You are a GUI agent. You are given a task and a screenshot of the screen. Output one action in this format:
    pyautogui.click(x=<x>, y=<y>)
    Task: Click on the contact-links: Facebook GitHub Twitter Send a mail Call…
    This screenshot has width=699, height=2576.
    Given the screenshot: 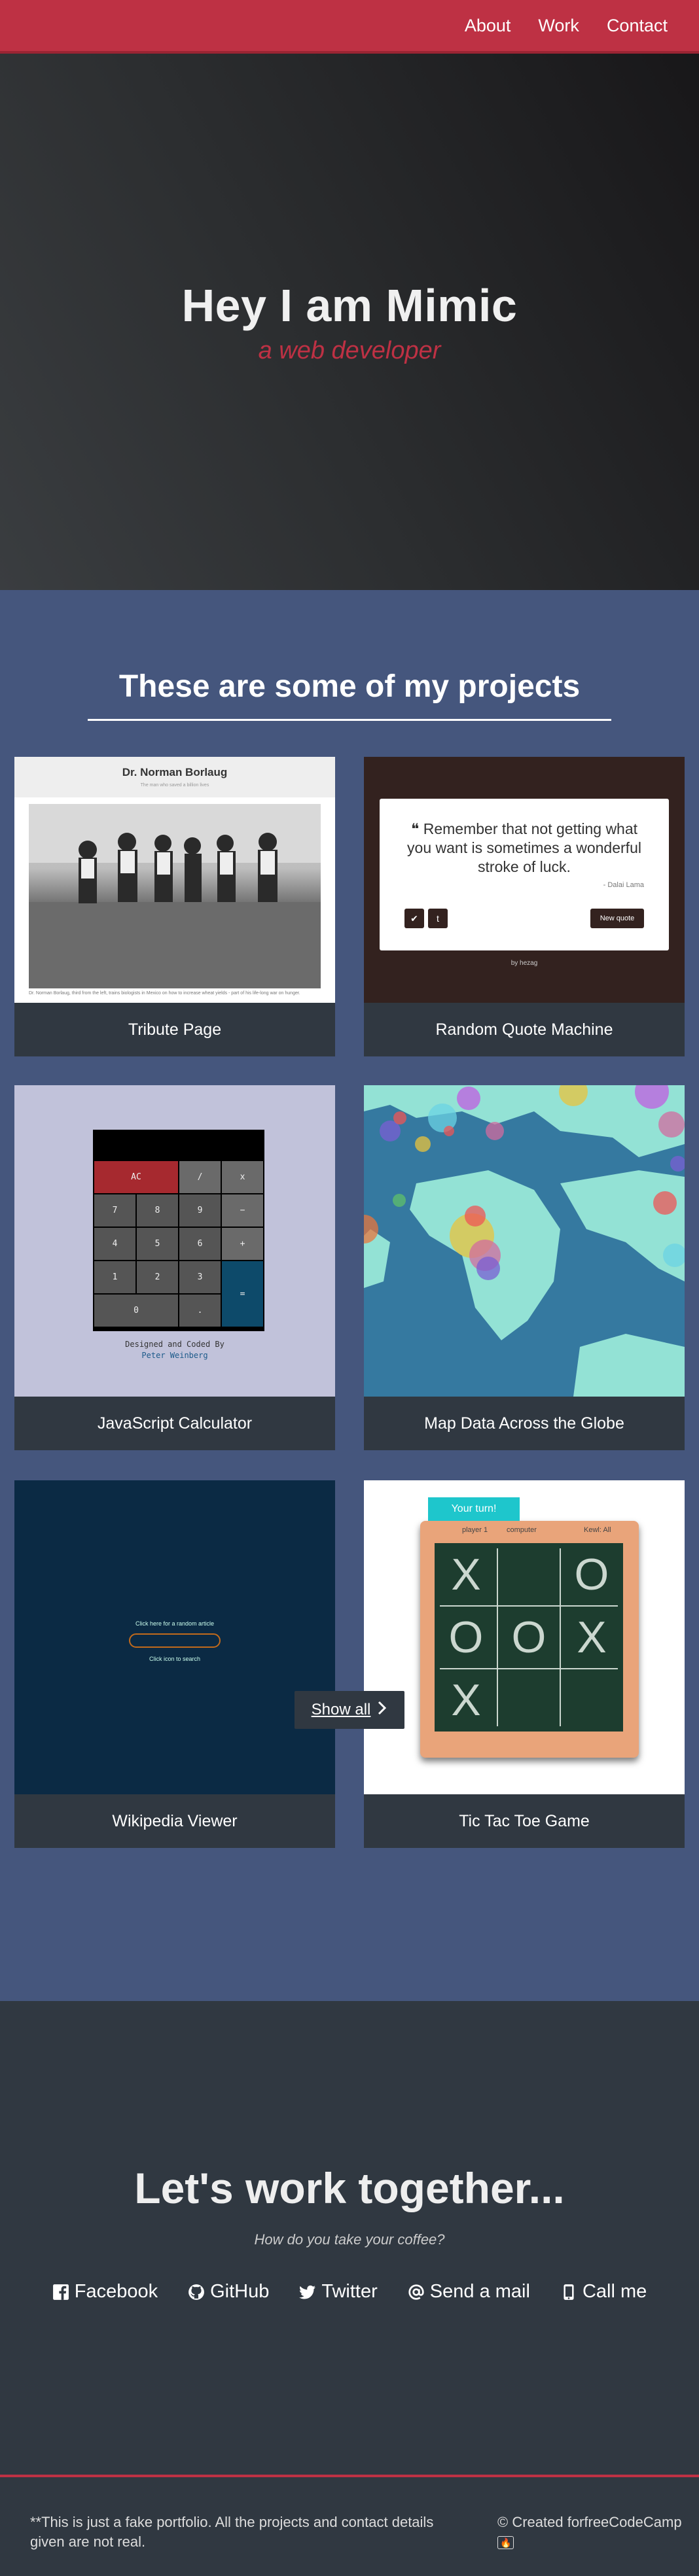 What is the action you would take?
    pyautogui.click(x=349, y=2292)
    